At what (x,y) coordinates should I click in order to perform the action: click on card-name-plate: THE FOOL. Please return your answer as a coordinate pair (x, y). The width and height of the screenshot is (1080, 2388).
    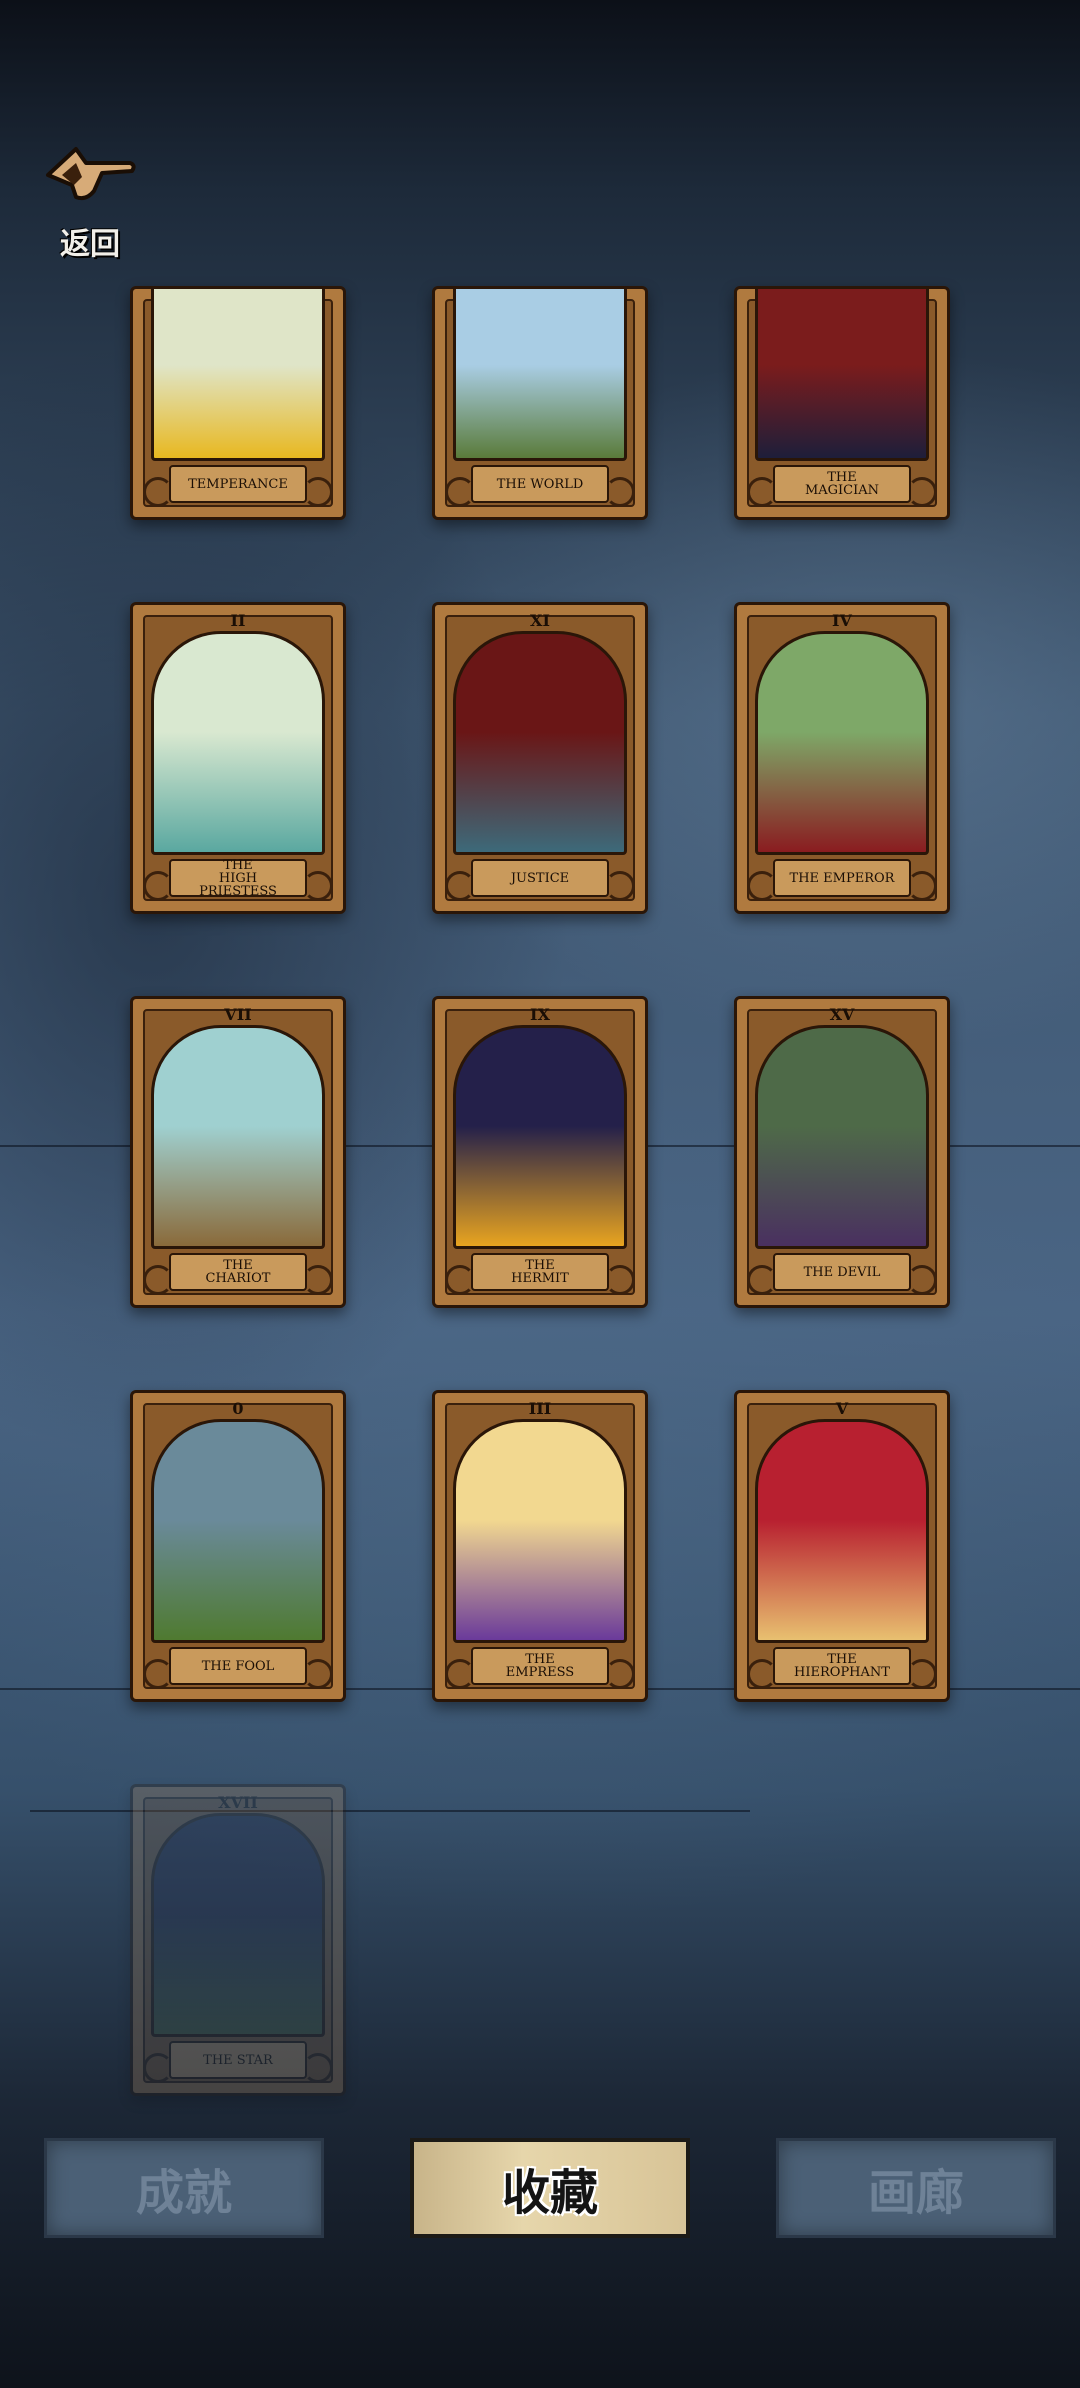
    Looking at the image, I should click on (238, 1666).